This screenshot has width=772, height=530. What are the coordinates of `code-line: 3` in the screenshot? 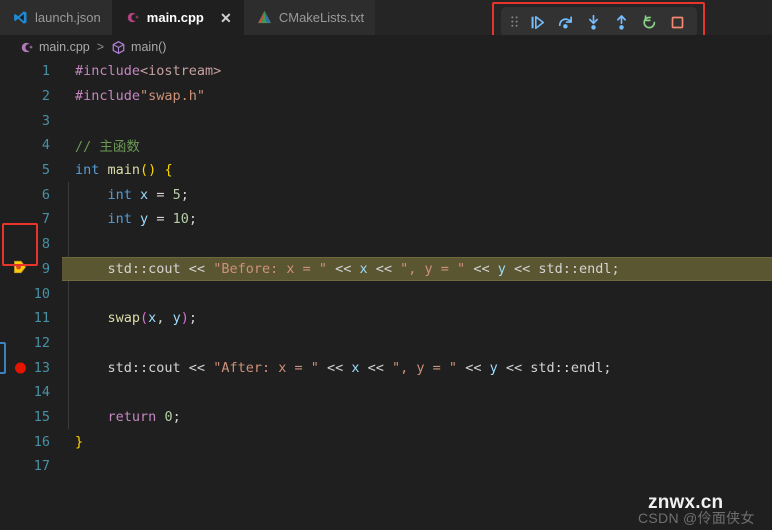 It's located at (386, 120).